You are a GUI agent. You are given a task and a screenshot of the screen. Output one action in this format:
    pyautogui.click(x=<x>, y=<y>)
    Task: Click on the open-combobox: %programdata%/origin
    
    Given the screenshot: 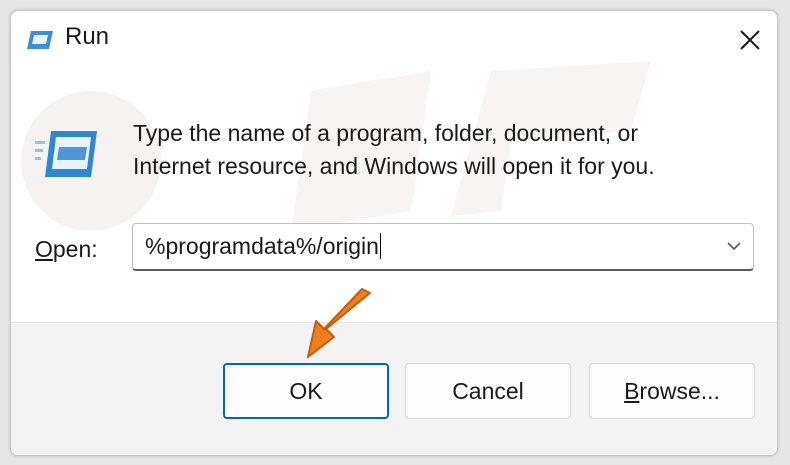 What is the action you would take?
    pyautogui.click(x=443, y=247)
    